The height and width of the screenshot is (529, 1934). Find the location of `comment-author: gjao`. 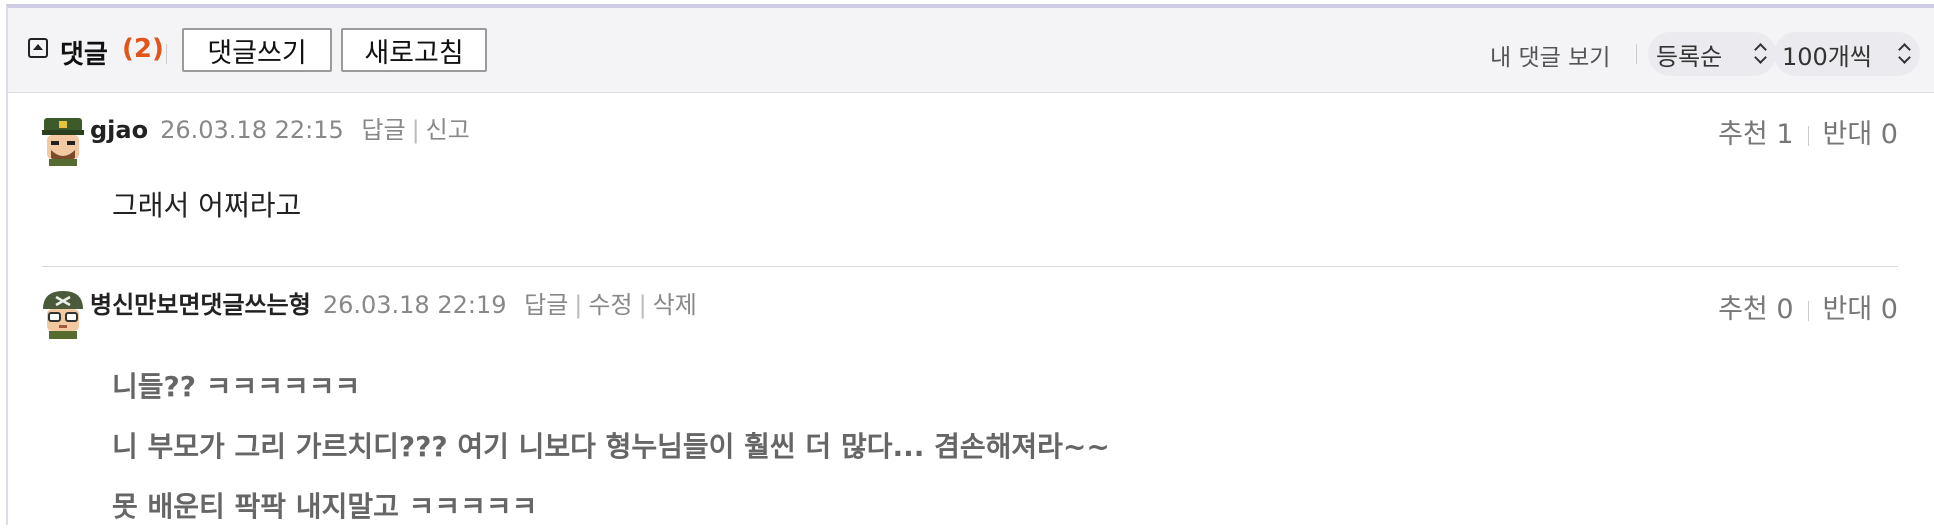

comment-author: gjao is located at coordinates (119, 130).